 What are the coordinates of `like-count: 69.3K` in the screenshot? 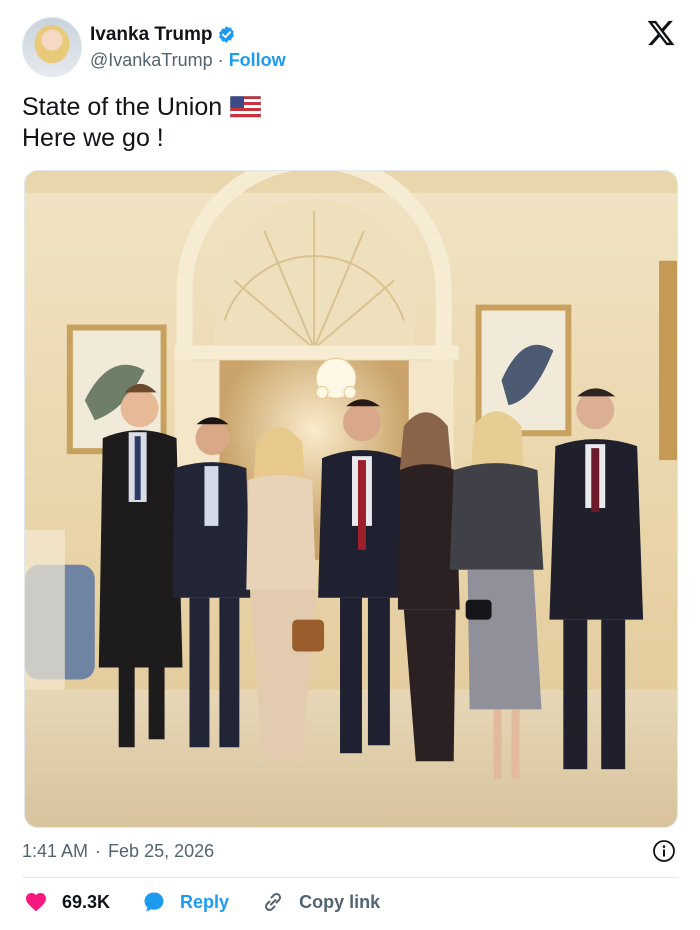 It's located at (86, 901).